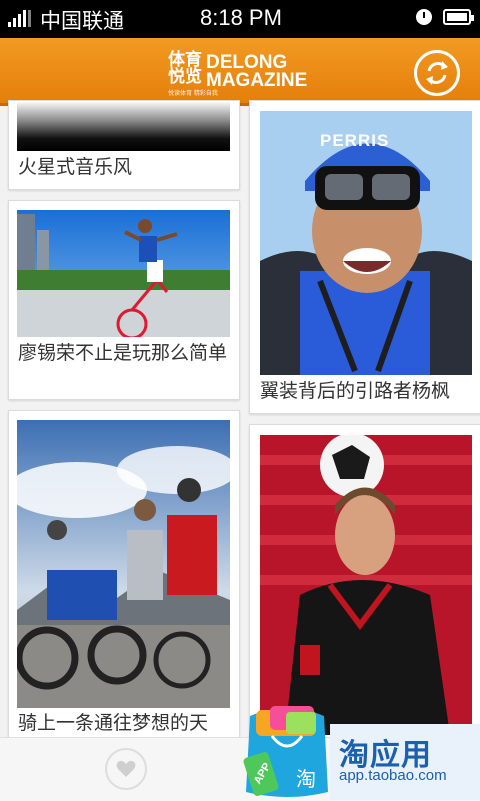 Image resolution: width=480 pixels, height=801 pixels. I want to click on article-title: 翼装背后的引路者杨枫, so click(355, 391).